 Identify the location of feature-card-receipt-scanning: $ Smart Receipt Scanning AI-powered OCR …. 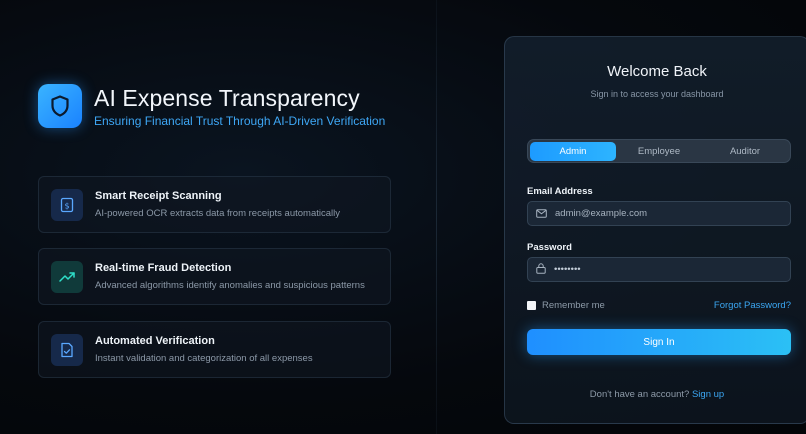
(214, 204).